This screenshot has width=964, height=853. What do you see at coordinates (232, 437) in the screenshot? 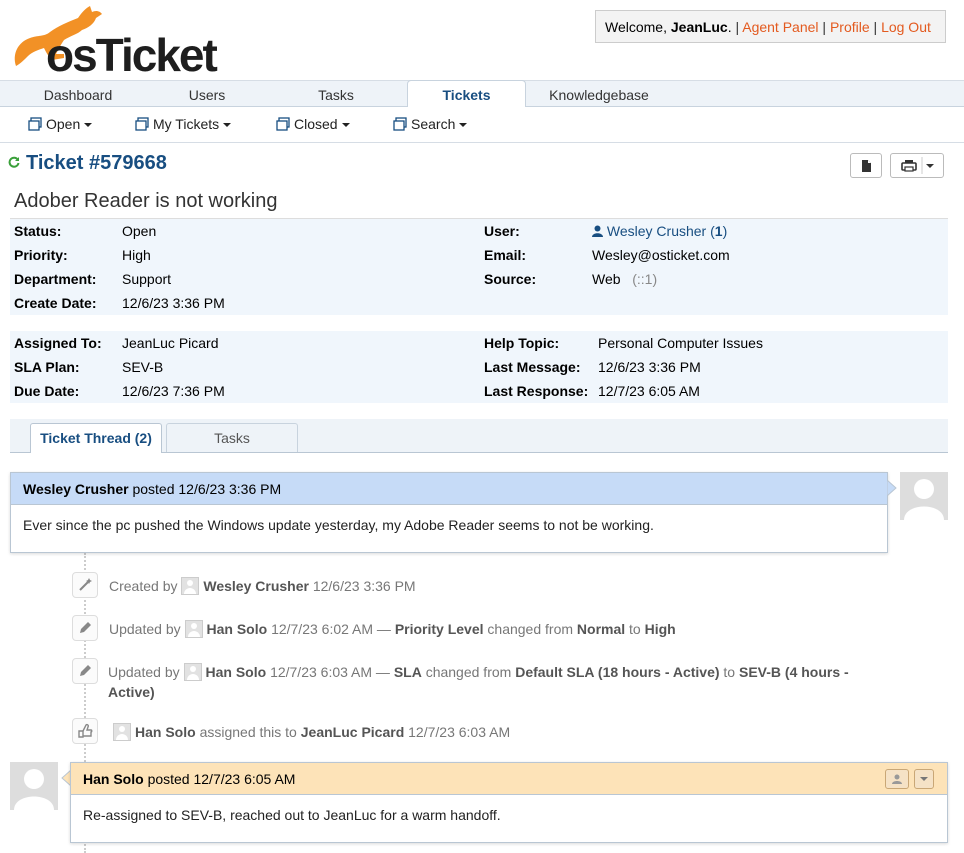
I see `tab-thread-tasks: Tasks` at bounding box center [232, 437].